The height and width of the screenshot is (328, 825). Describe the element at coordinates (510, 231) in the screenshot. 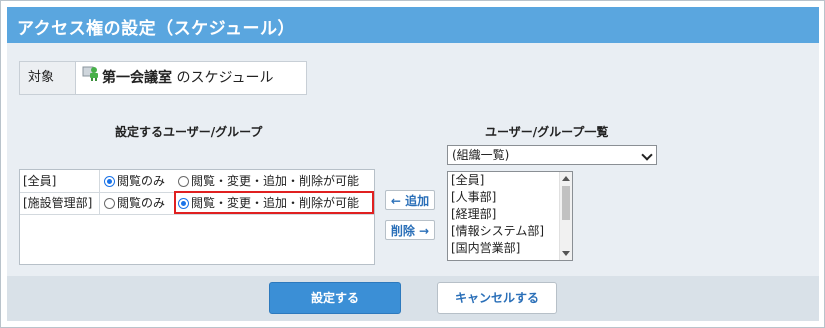

I see `list-item: [情報システム部]` at that location.